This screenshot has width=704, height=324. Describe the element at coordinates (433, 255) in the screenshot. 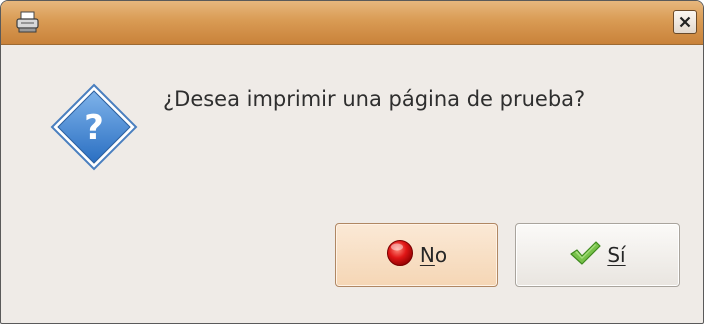

I see `no-button-label: No` at that location.